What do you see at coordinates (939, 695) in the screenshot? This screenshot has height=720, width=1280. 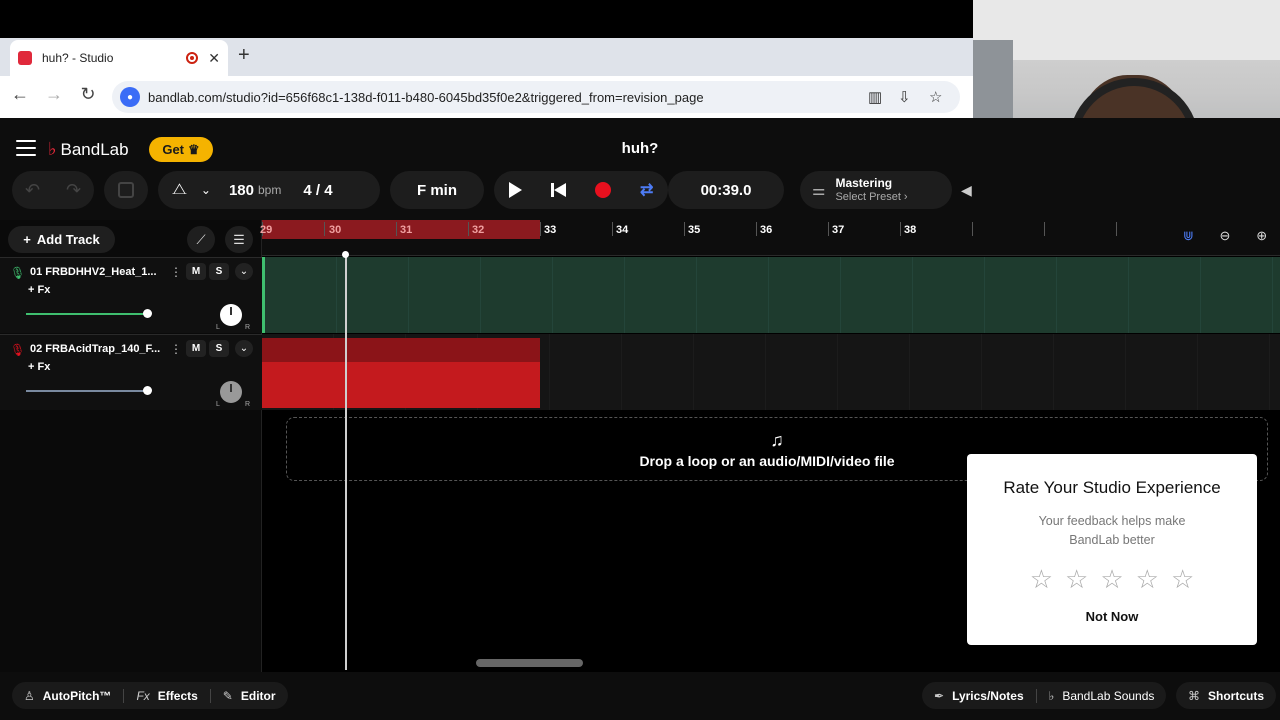 I see `feather-icon: ✒` at bounding box center [939, 695].